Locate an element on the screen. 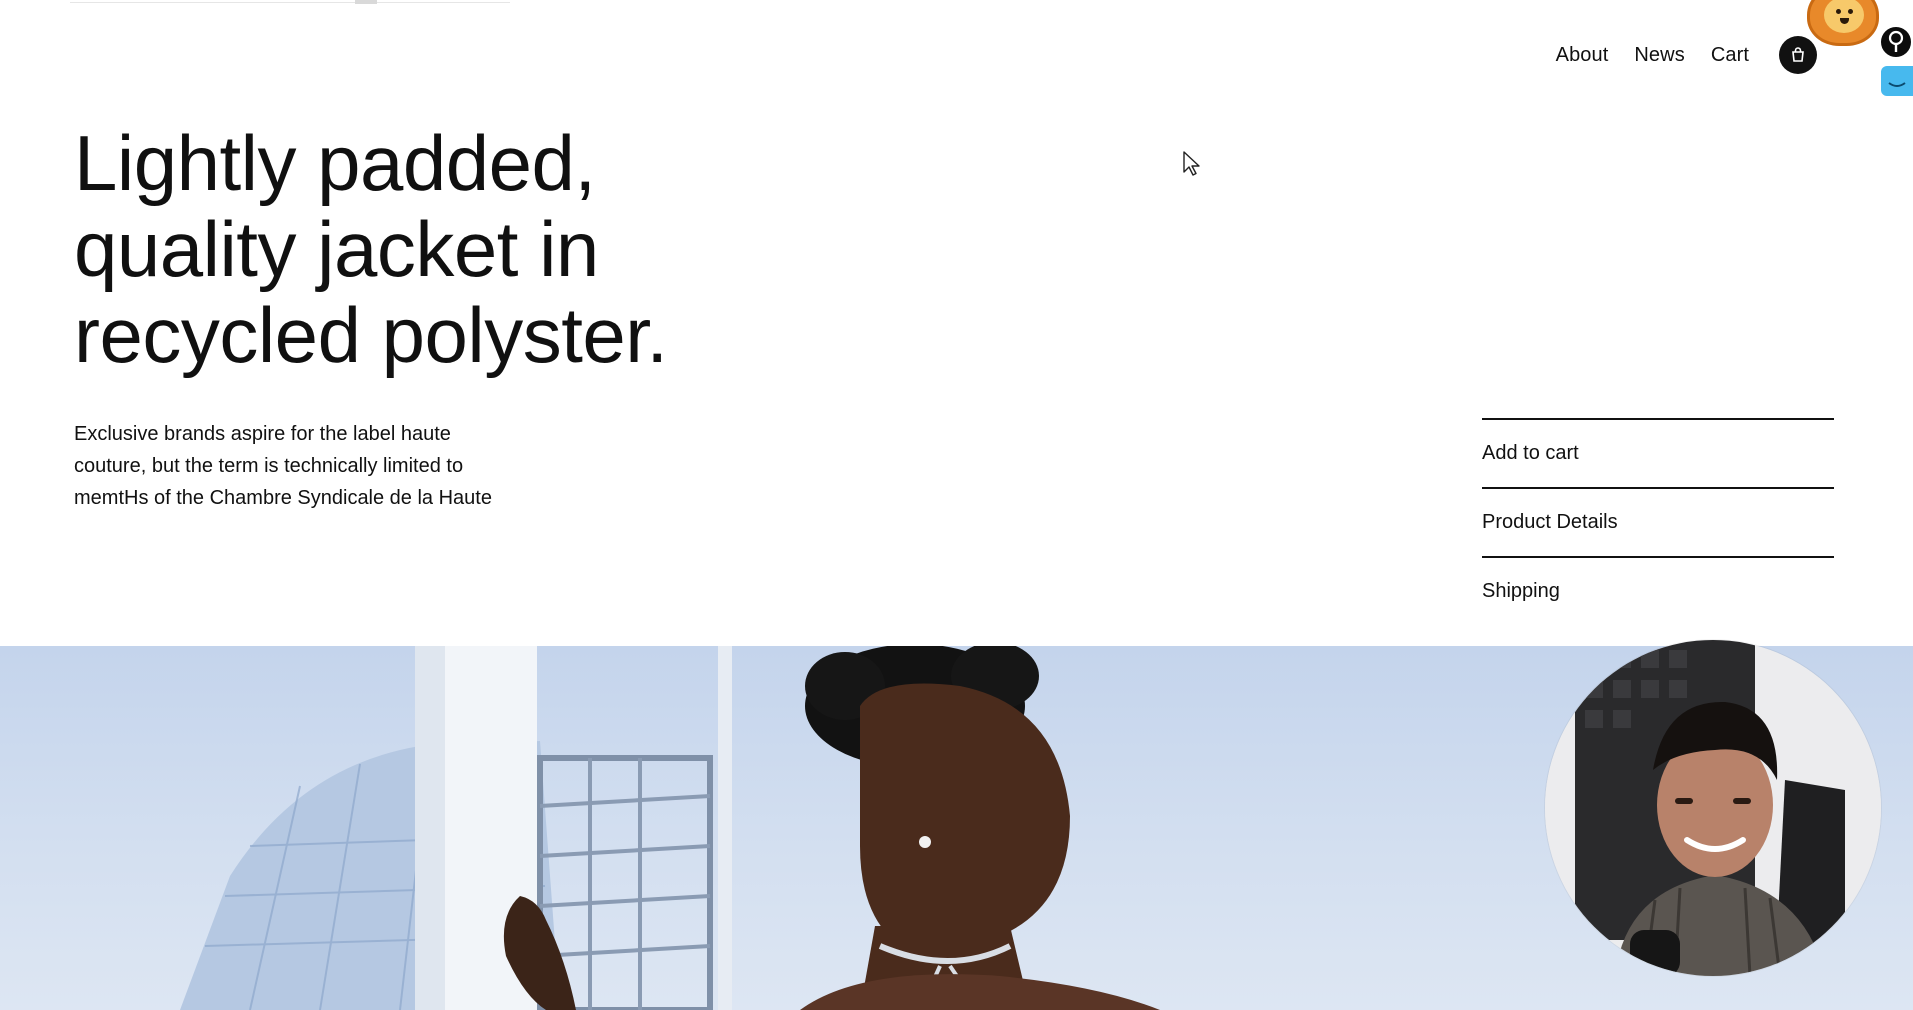  product-details-toggle: Product Details is located at coordinates (1658, 521).